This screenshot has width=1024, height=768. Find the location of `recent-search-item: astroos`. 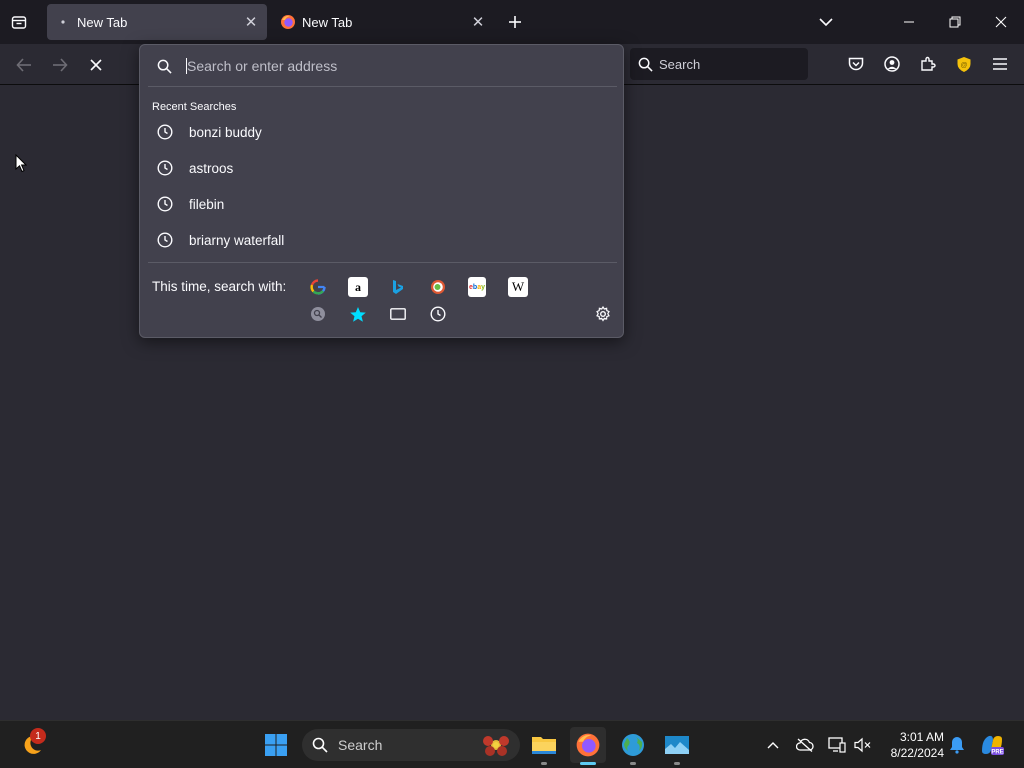

recent-search-item: astroos is located at coordinates (381, 168).